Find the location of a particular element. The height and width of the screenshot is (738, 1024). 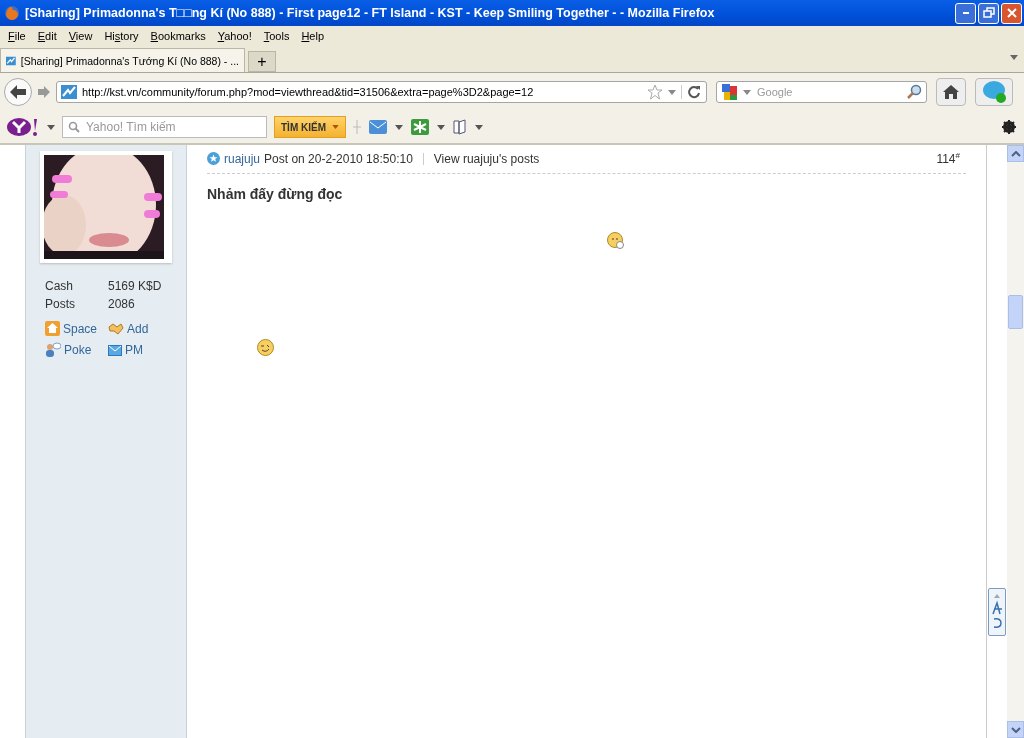

grip-icon is located at coordinates (357, 127).